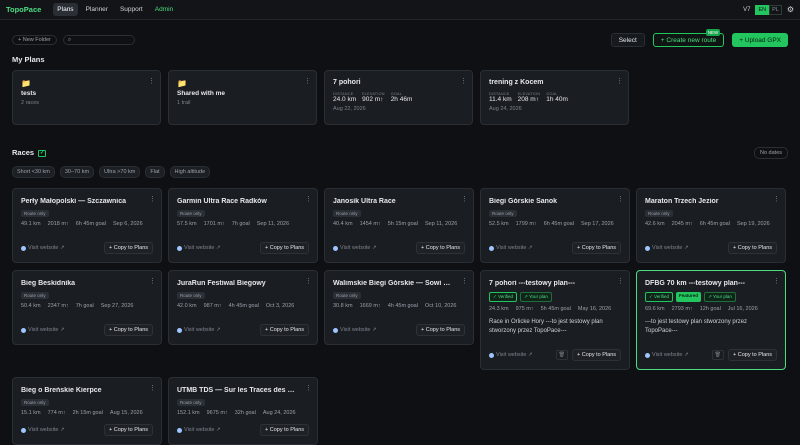 Image resolution: width=800 pixels, height=445 pixels. Describe the element at coordinates (212, 306) in the screenshot. I see `race-stat: 987 m↑` at that location.